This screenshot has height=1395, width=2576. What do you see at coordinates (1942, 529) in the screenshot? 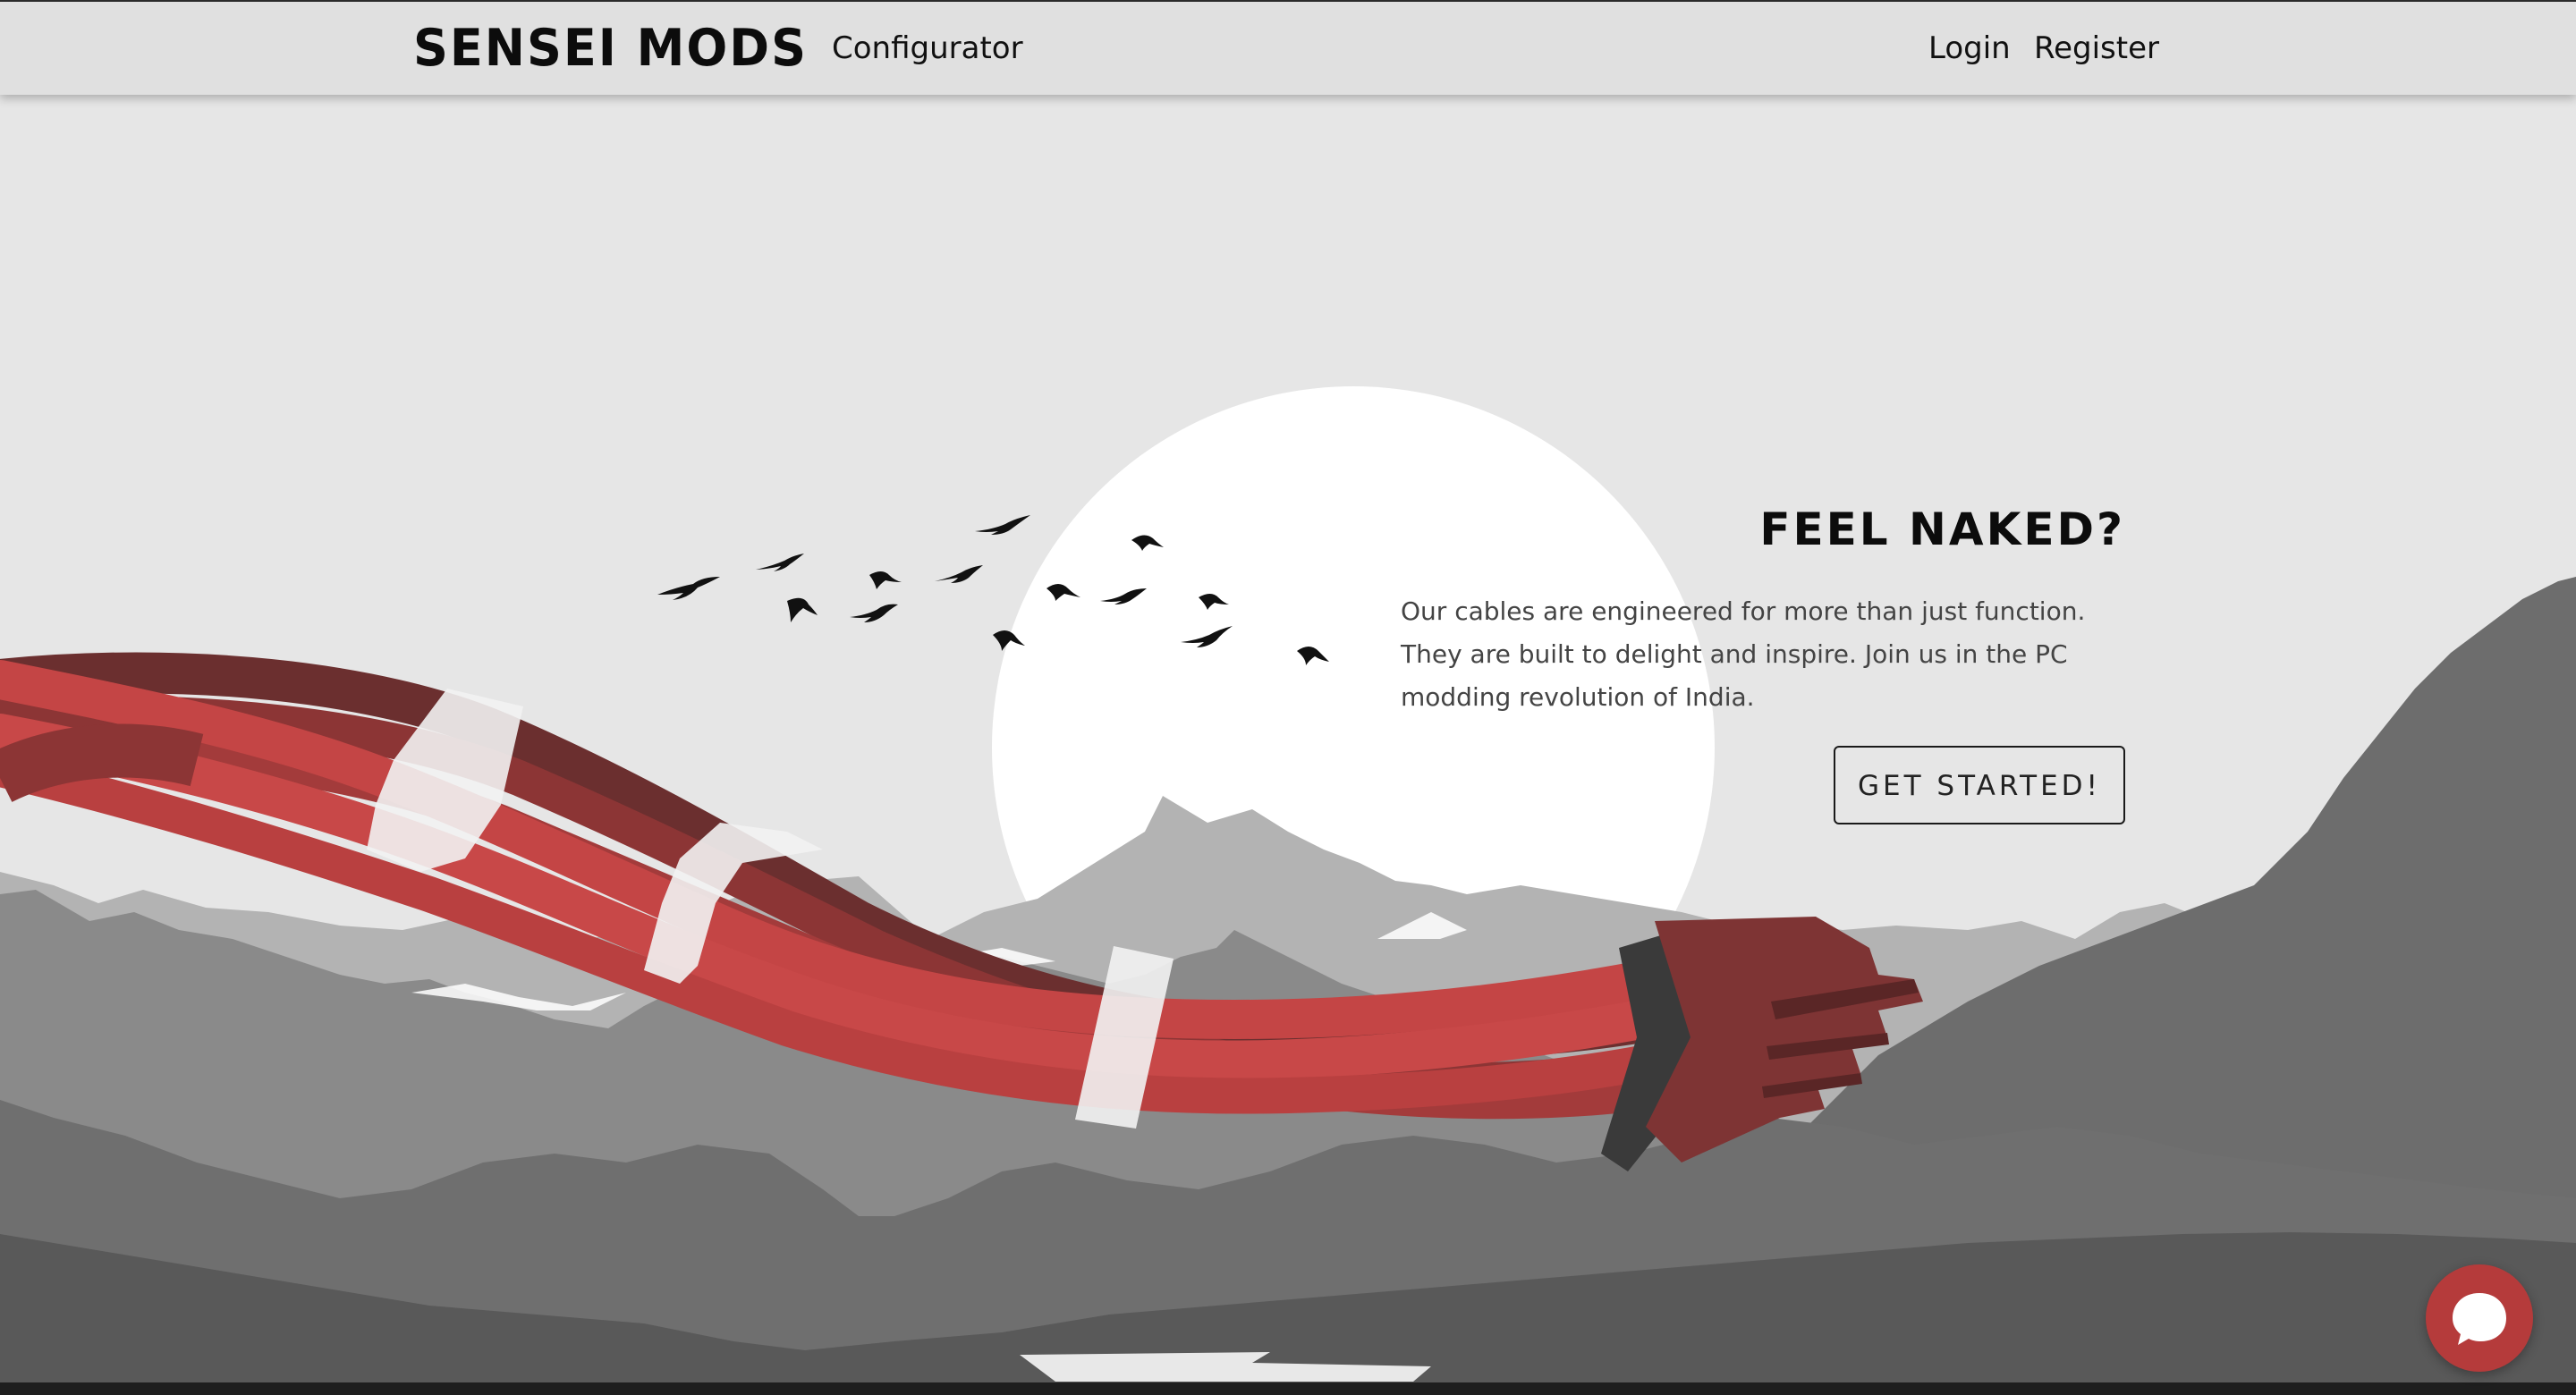
I see `hero-title: FEEL NAKED?` at bounding box center [1942, 529].